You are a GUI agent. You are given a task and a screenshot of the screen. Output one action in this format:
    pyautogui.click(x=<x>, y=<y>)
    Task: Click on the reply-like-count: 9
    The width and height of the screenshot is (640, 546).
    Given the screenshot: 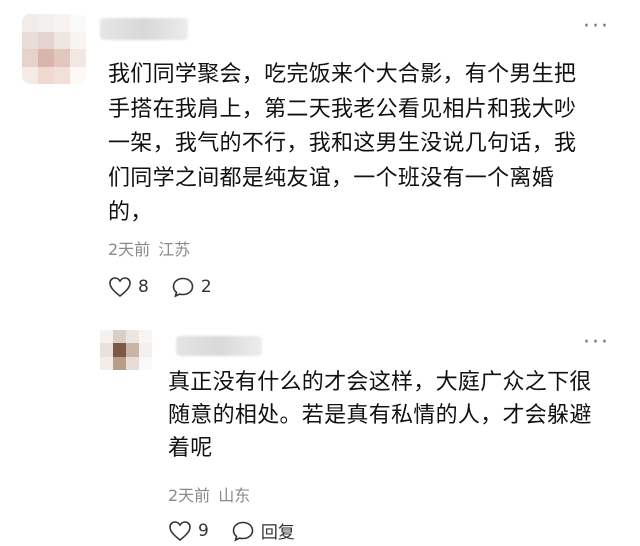 What is the action you would take?
    pyautogui.click(x=203, y=530)
    